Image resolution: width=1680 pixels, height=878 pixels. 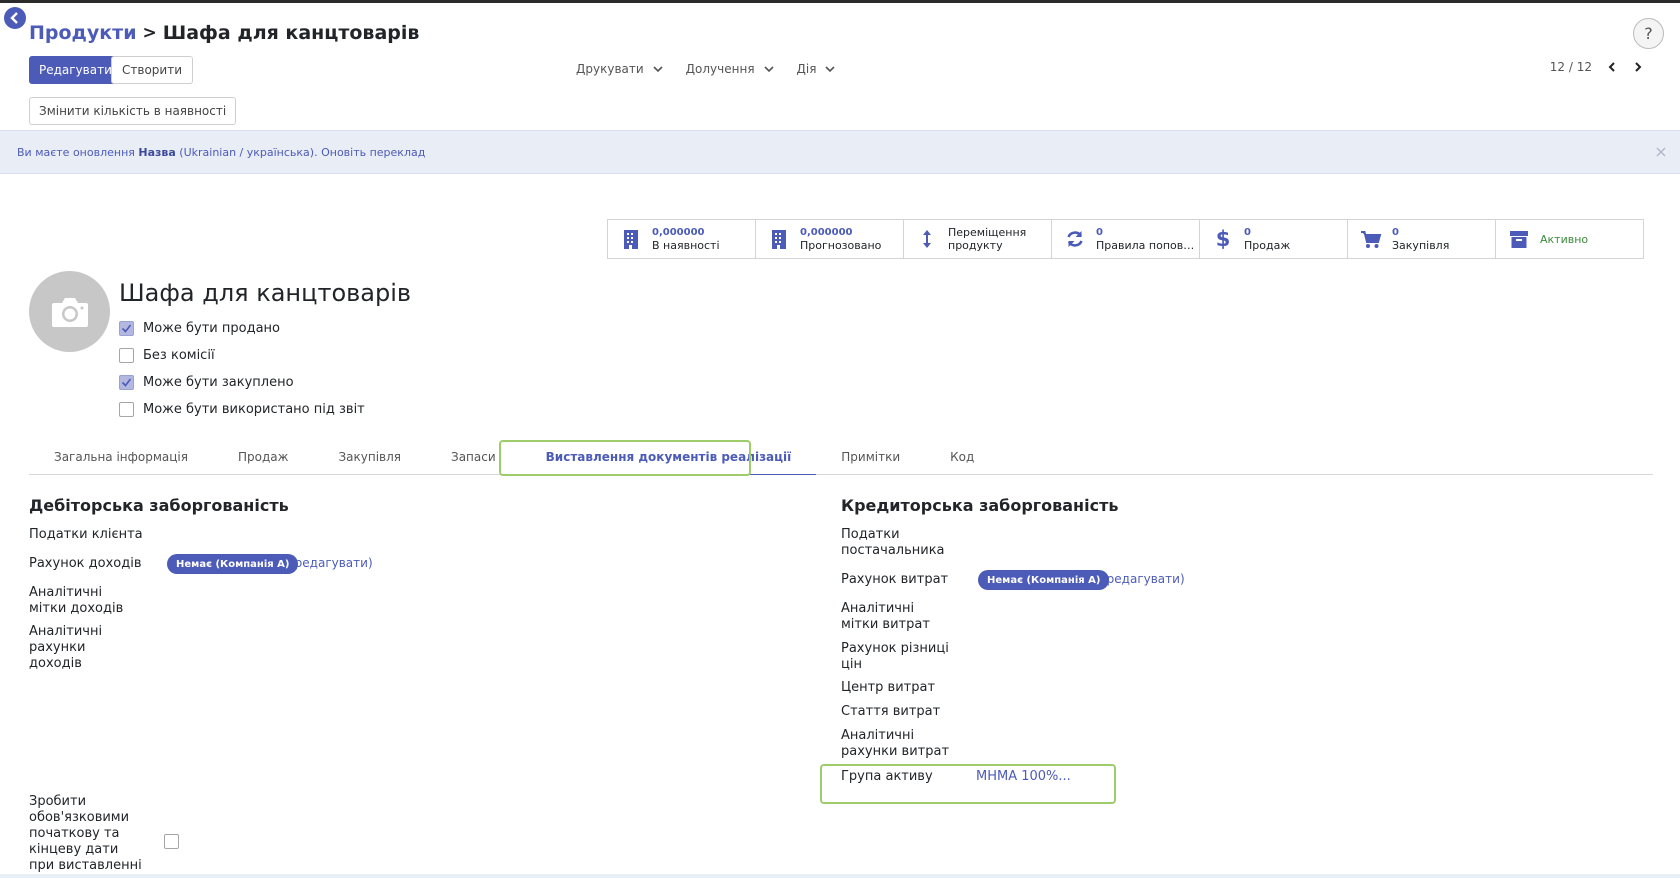 What do you see at coordinates (1519, 239) in the screenshot?
I see `archive-icon` at bounding box center [1519, 239].